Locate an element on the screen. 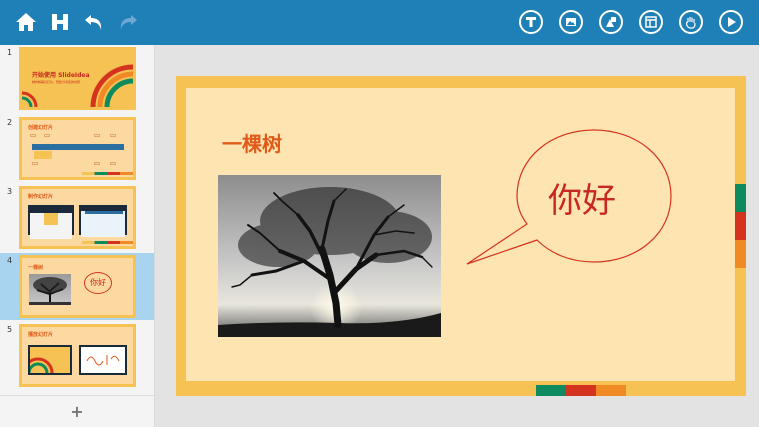 This screenshot has width=759, height=427. slide-thumbnail-5: 5 播放幻灯片 is located at coordinates (77, 355).